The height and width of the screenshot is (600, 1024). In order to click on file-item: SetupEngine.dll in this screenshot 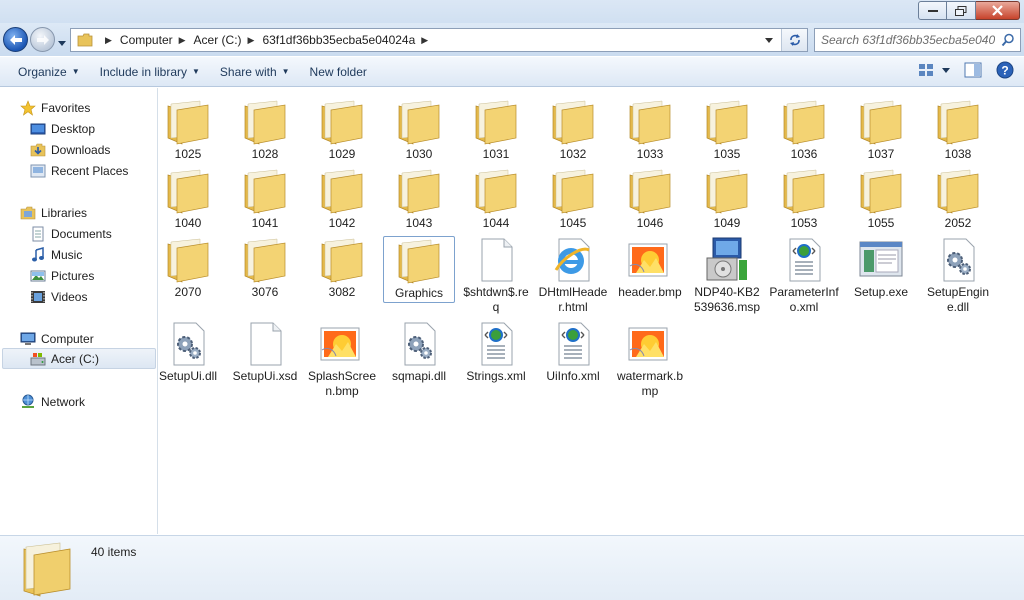, I will do `click(958, 275)`.